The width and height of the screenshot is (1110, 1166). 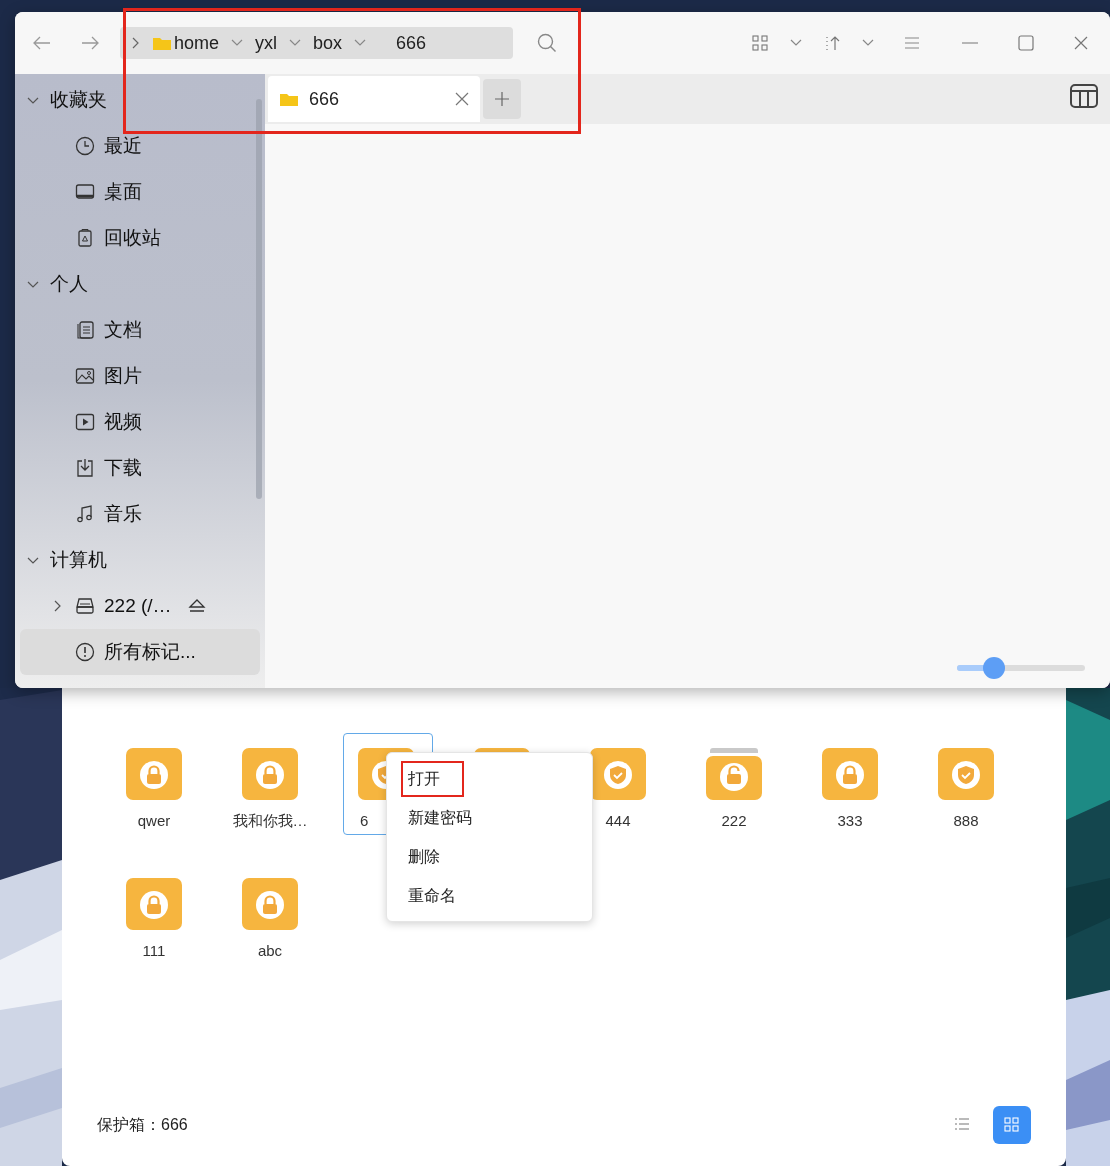 What do you see at coordinates (364, 821) in the screenshot?
I see `item-label: 6` at bounding box center [364, 821].